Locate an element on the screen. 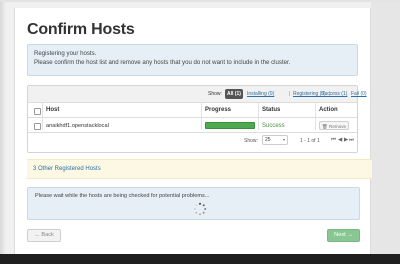  page-size-value: 25 is located at coordinates (268, 140).